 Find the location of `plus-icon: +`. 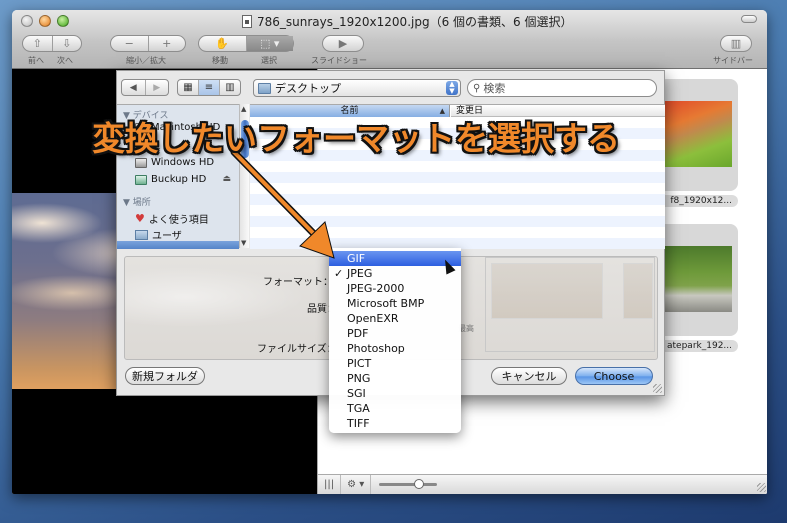

plus-icon: + is located at coordinates (167, 43).